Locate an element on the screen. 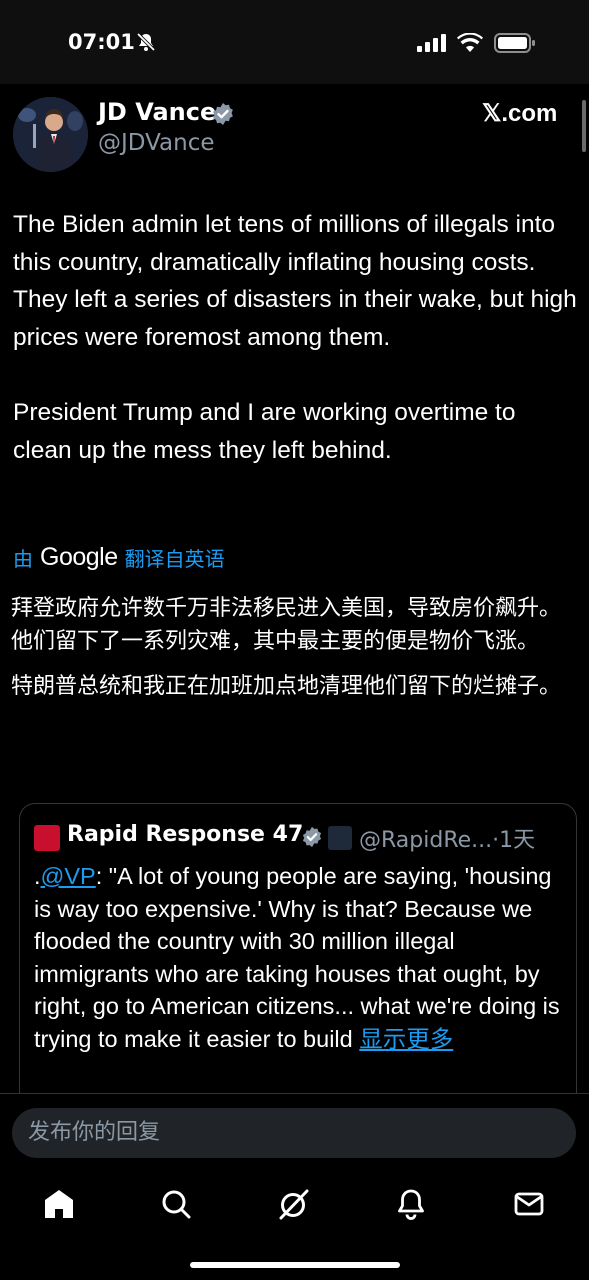 Image resolution: width=589 pixels, height=1280 pixels. status-time: 07:01 is located at coordinates (101, 42).